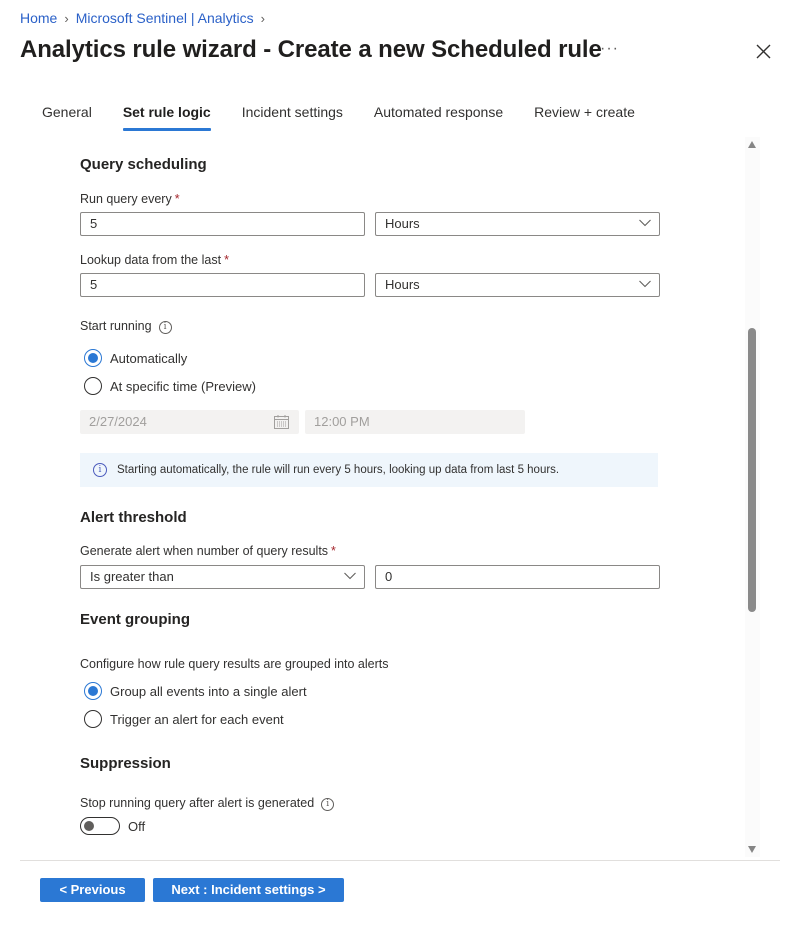 The height and width of the screenshot is (931, 800). I want to click on suppression-toggle, so click(100, 826).